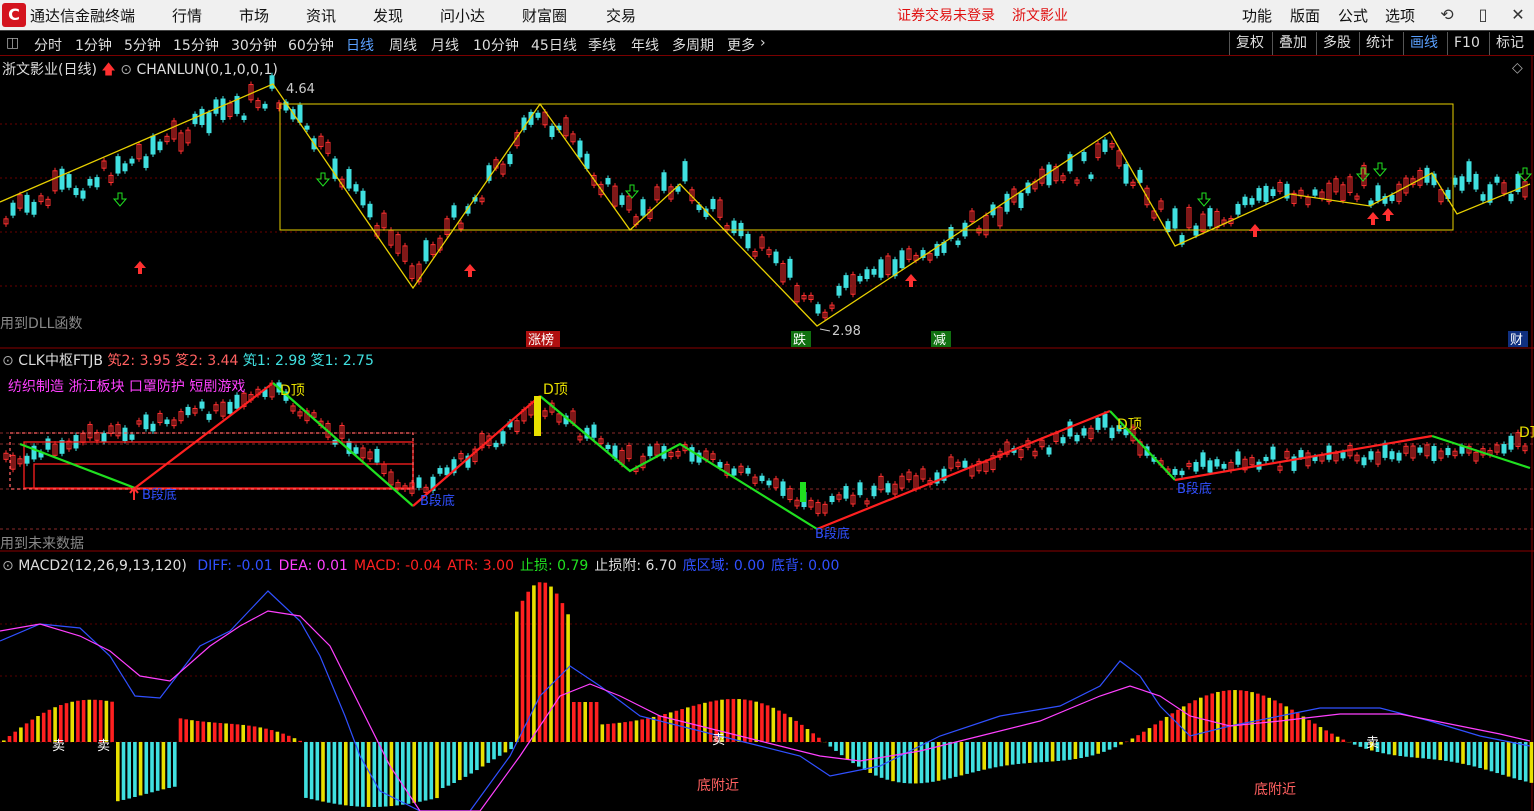 This screenshot has height=811, width=1534. I want to click on minimize-icon: ▯, so click(1483, 15).